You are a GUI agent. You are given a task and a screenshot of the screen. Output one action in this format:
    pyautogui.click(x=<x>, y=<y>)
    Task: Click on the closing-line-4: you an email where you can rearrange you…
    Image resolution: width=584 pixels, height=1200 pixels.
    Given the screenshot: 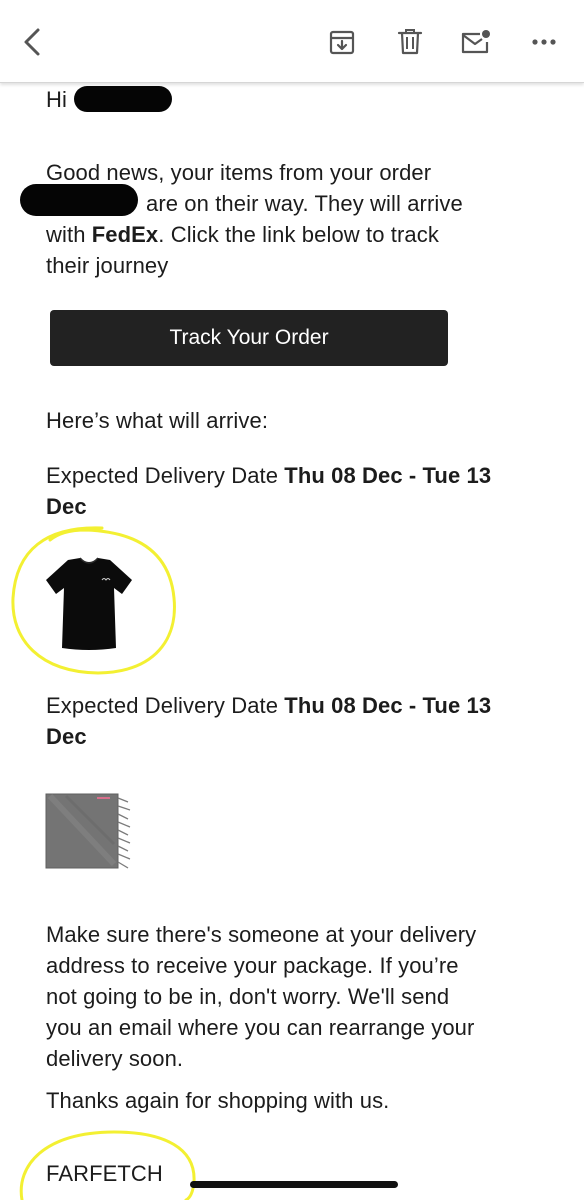 What is the action you would take?
    pyautogui.click(x=260, y=1027)
    